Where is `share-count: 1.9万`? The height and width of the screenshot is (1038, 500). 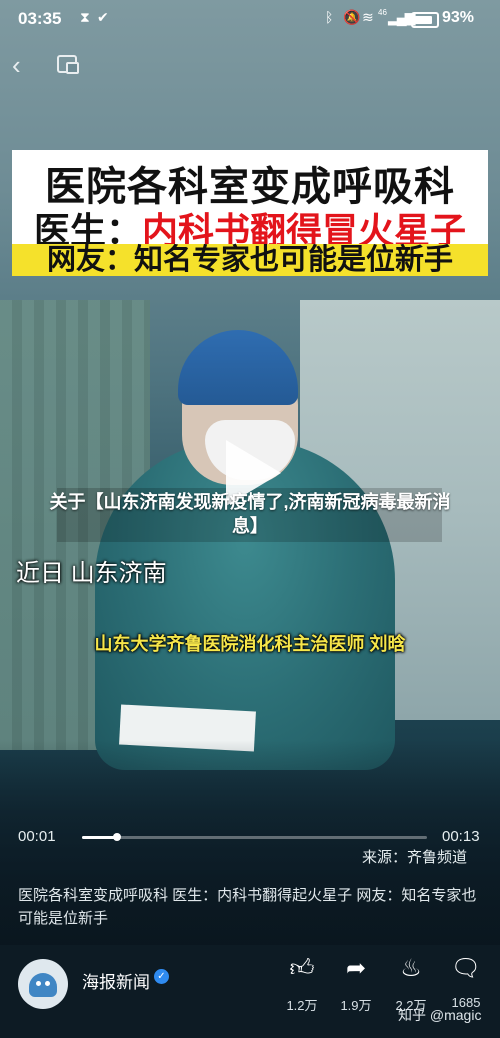 share-count: 1.9万 is located at coordinates (356, 1005).